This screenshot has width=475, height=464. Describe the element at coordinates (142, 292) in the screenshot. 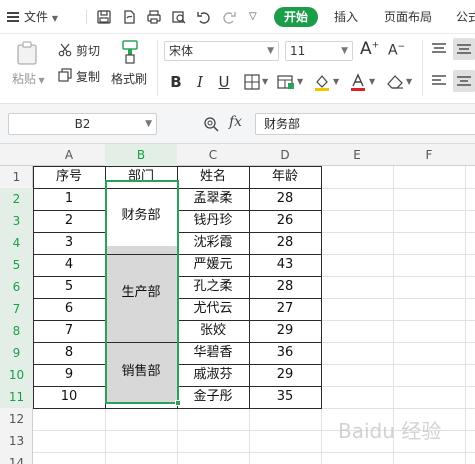

I see `selection-range` at that location.